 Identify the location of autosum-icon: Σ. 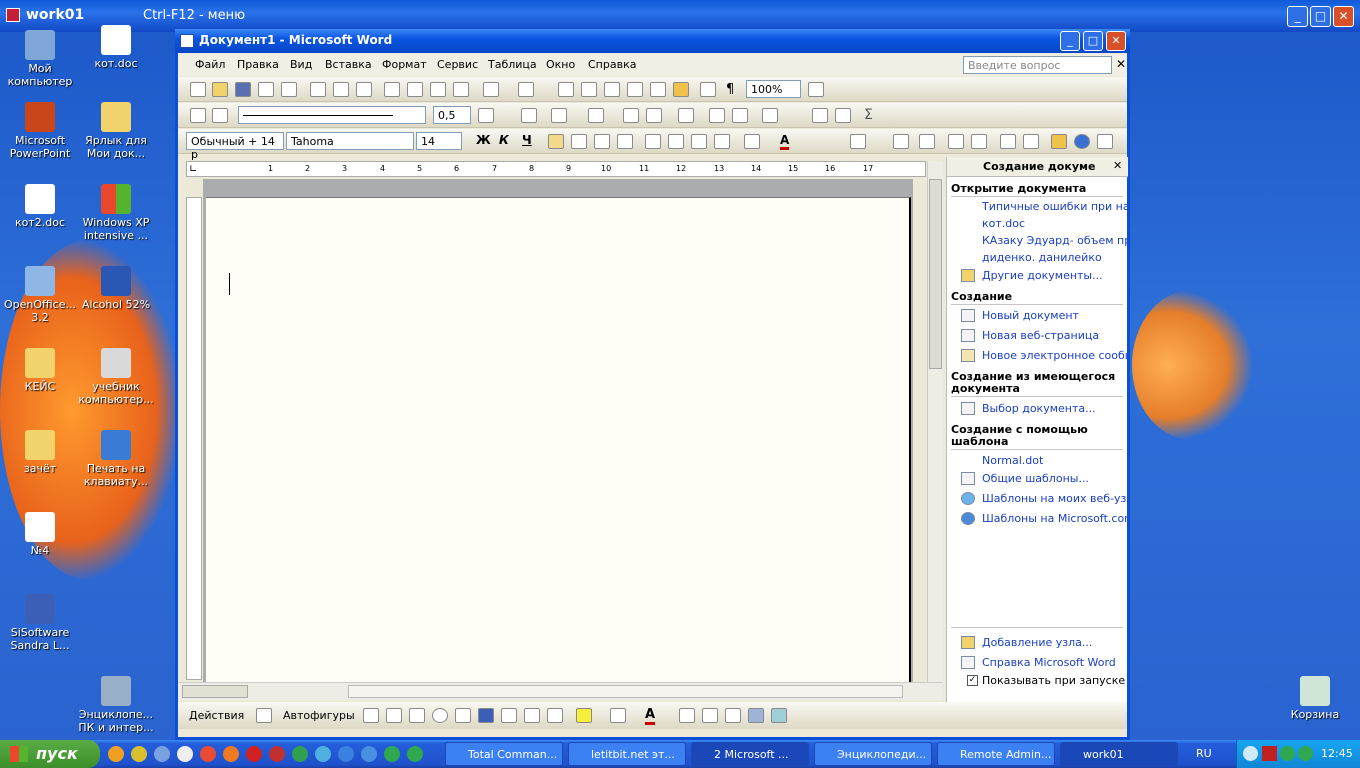
(868, 115).